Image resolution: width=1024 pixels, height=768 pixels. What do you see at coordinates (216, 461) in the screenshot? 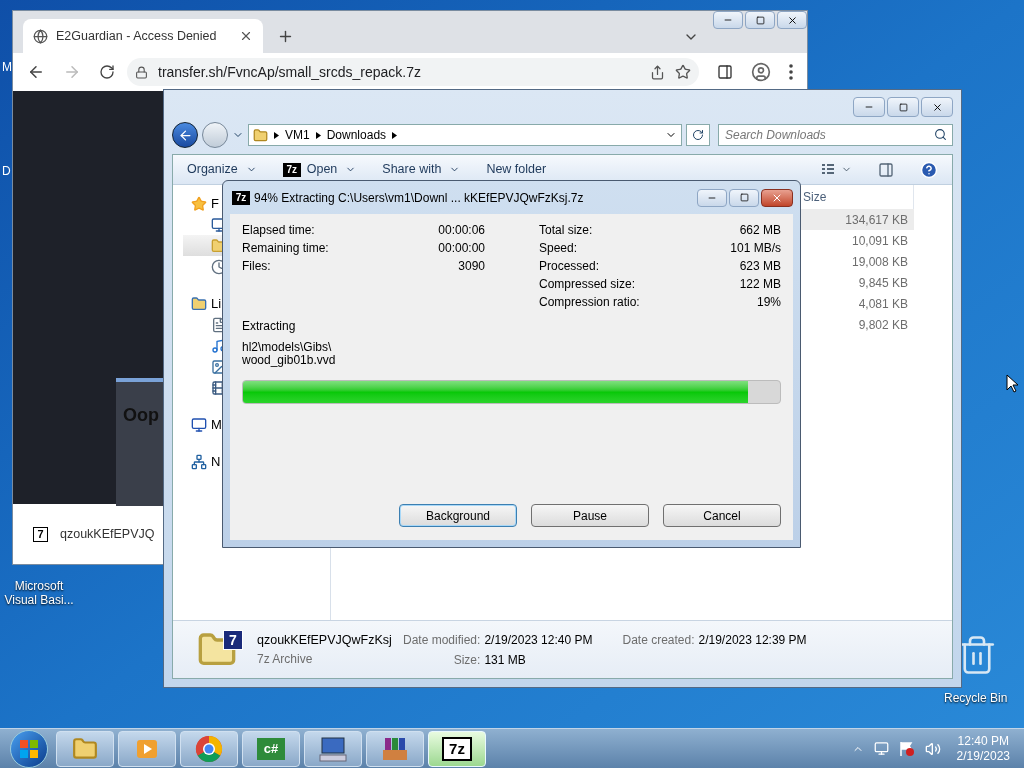
I see `nav-label: N` at bounding box center [216, 461].